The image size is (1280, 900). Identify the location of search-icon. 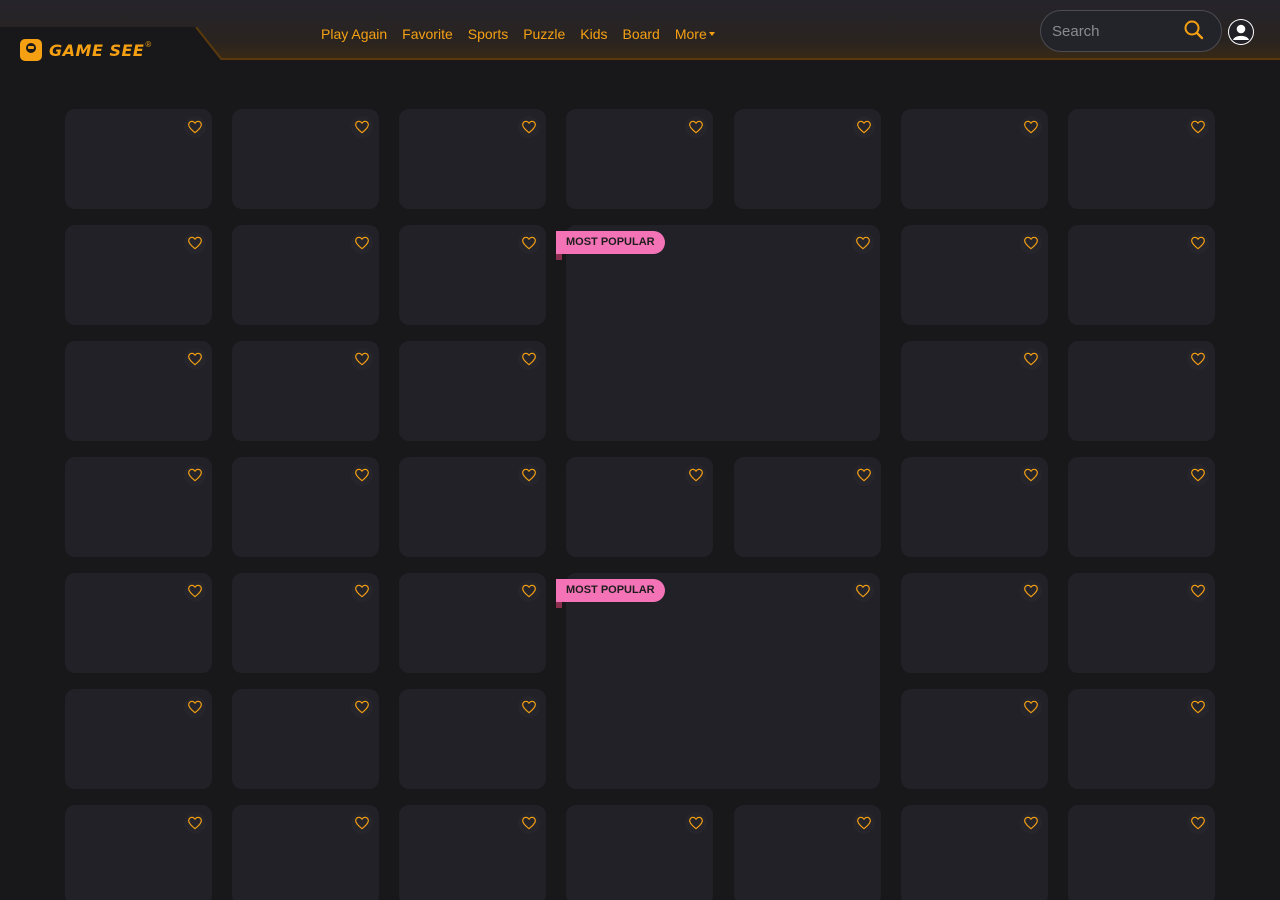
(1194, 30).